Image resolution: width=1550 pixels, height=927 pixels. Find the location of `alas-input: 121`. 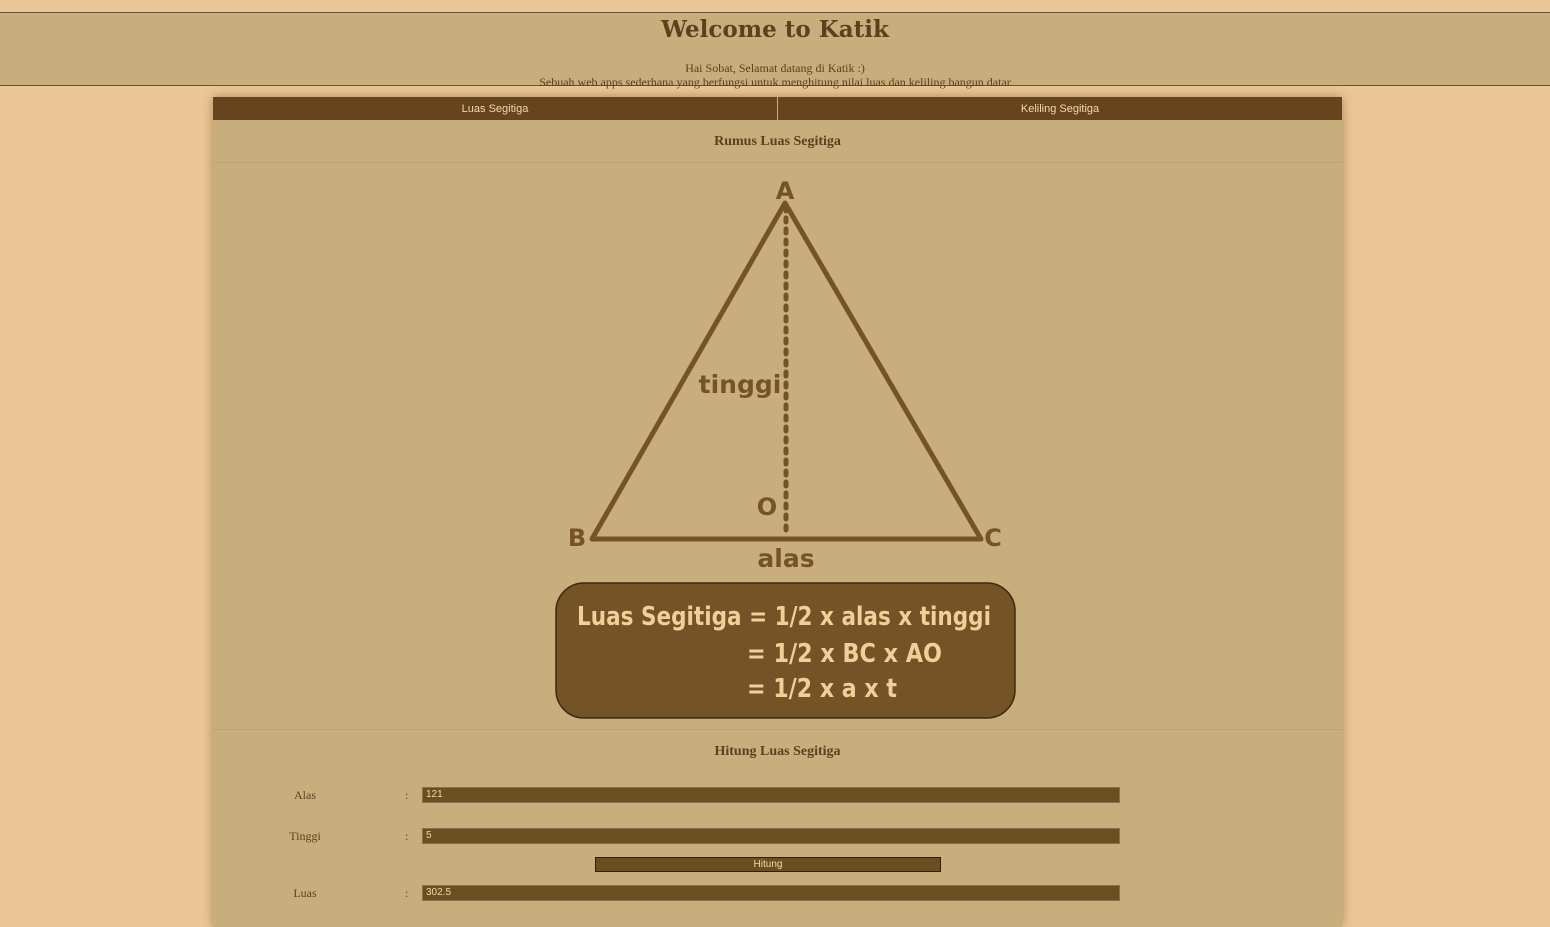

alas-input: 121 is located at coordinates (771, 795).